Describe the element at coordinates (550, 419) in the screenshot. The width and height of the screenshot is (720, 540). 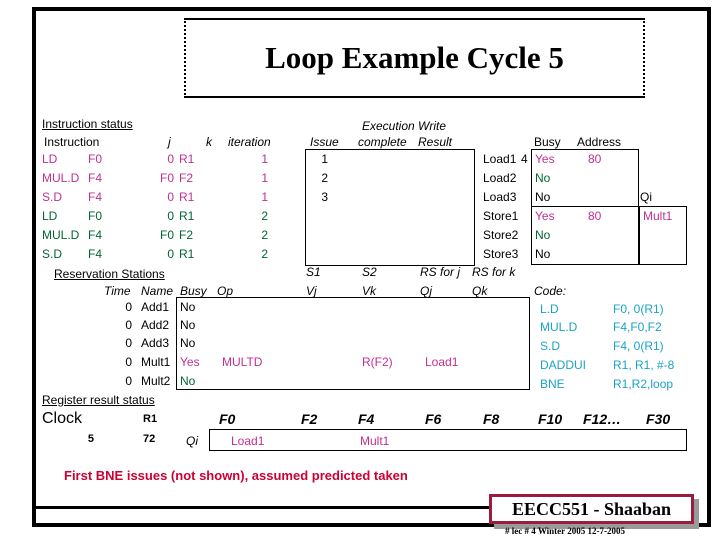
I see `register-header: F10` at that location.